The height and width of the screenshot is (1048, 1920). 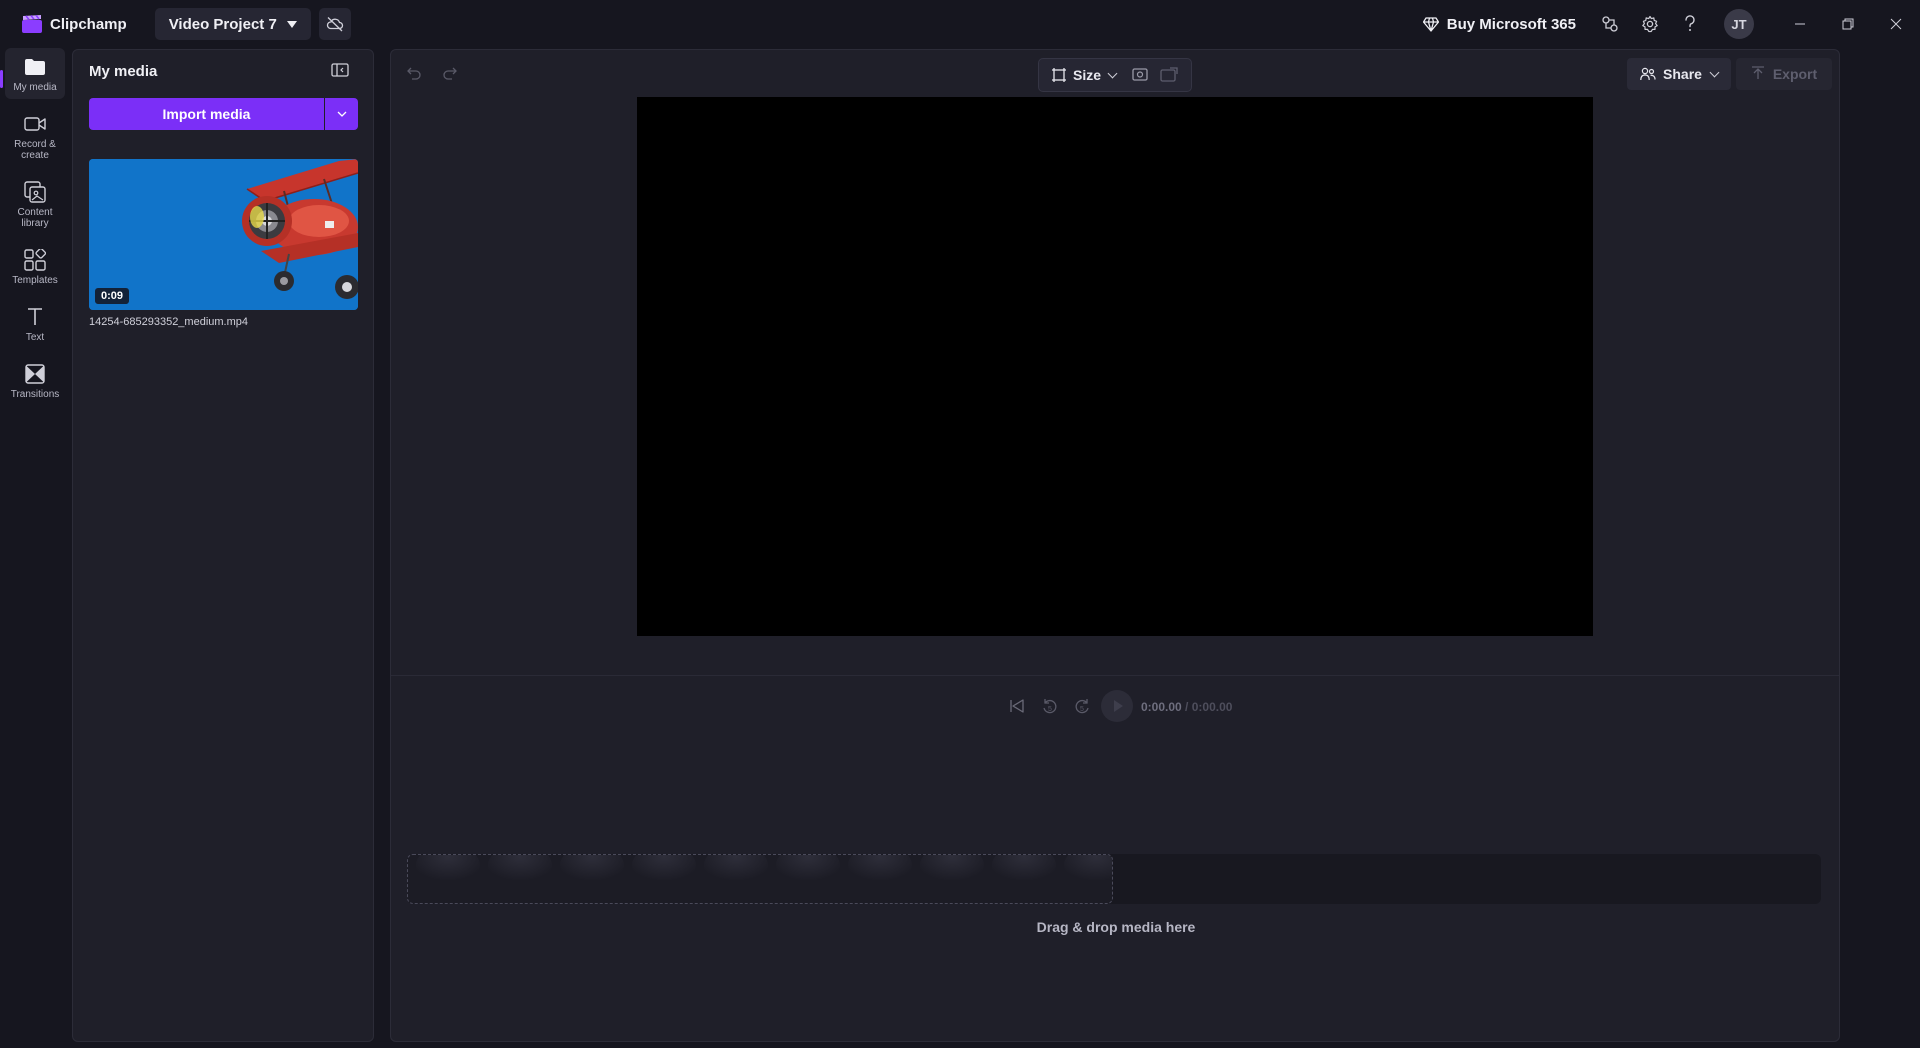 I want to click on forward-icon: 5, so click(x=1082, y=706).